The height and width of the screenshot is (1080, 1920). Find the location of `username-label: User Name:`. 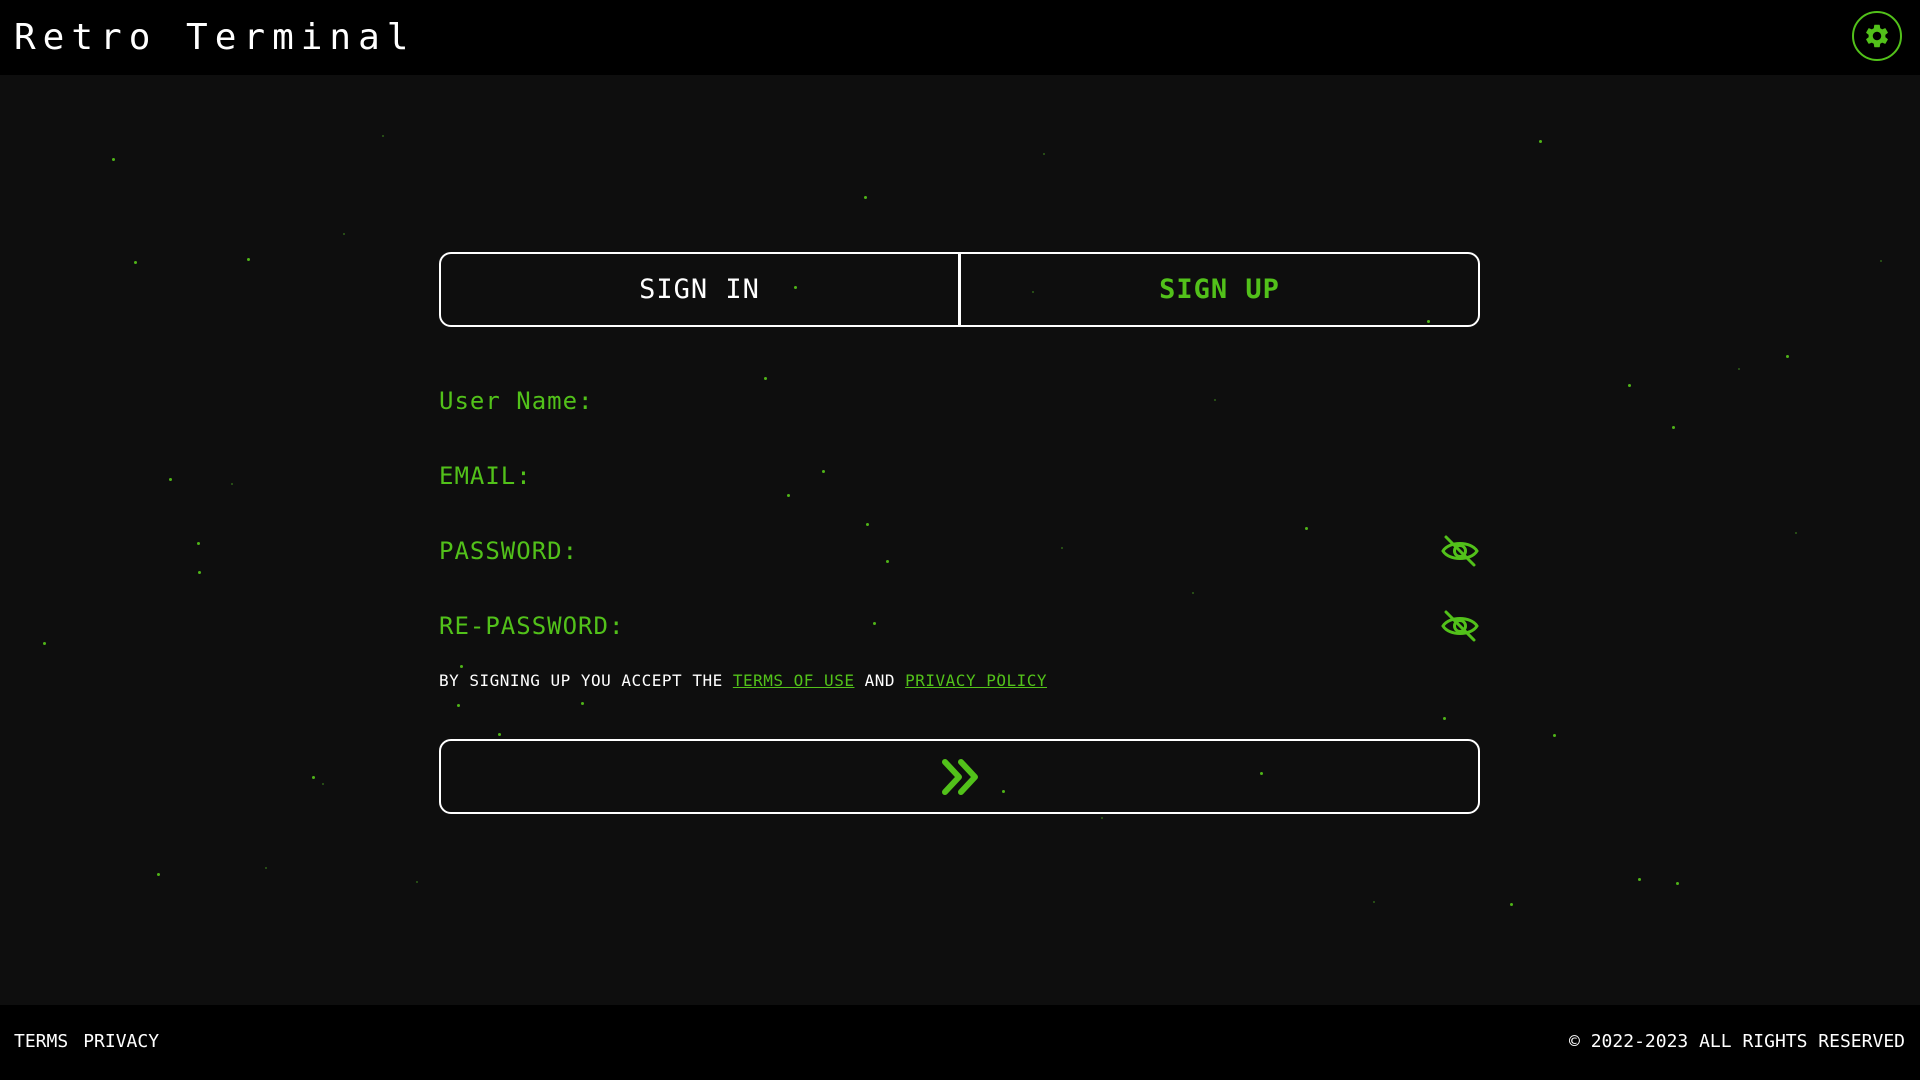

username-label: User Name: is located at coordinates (516, 400).